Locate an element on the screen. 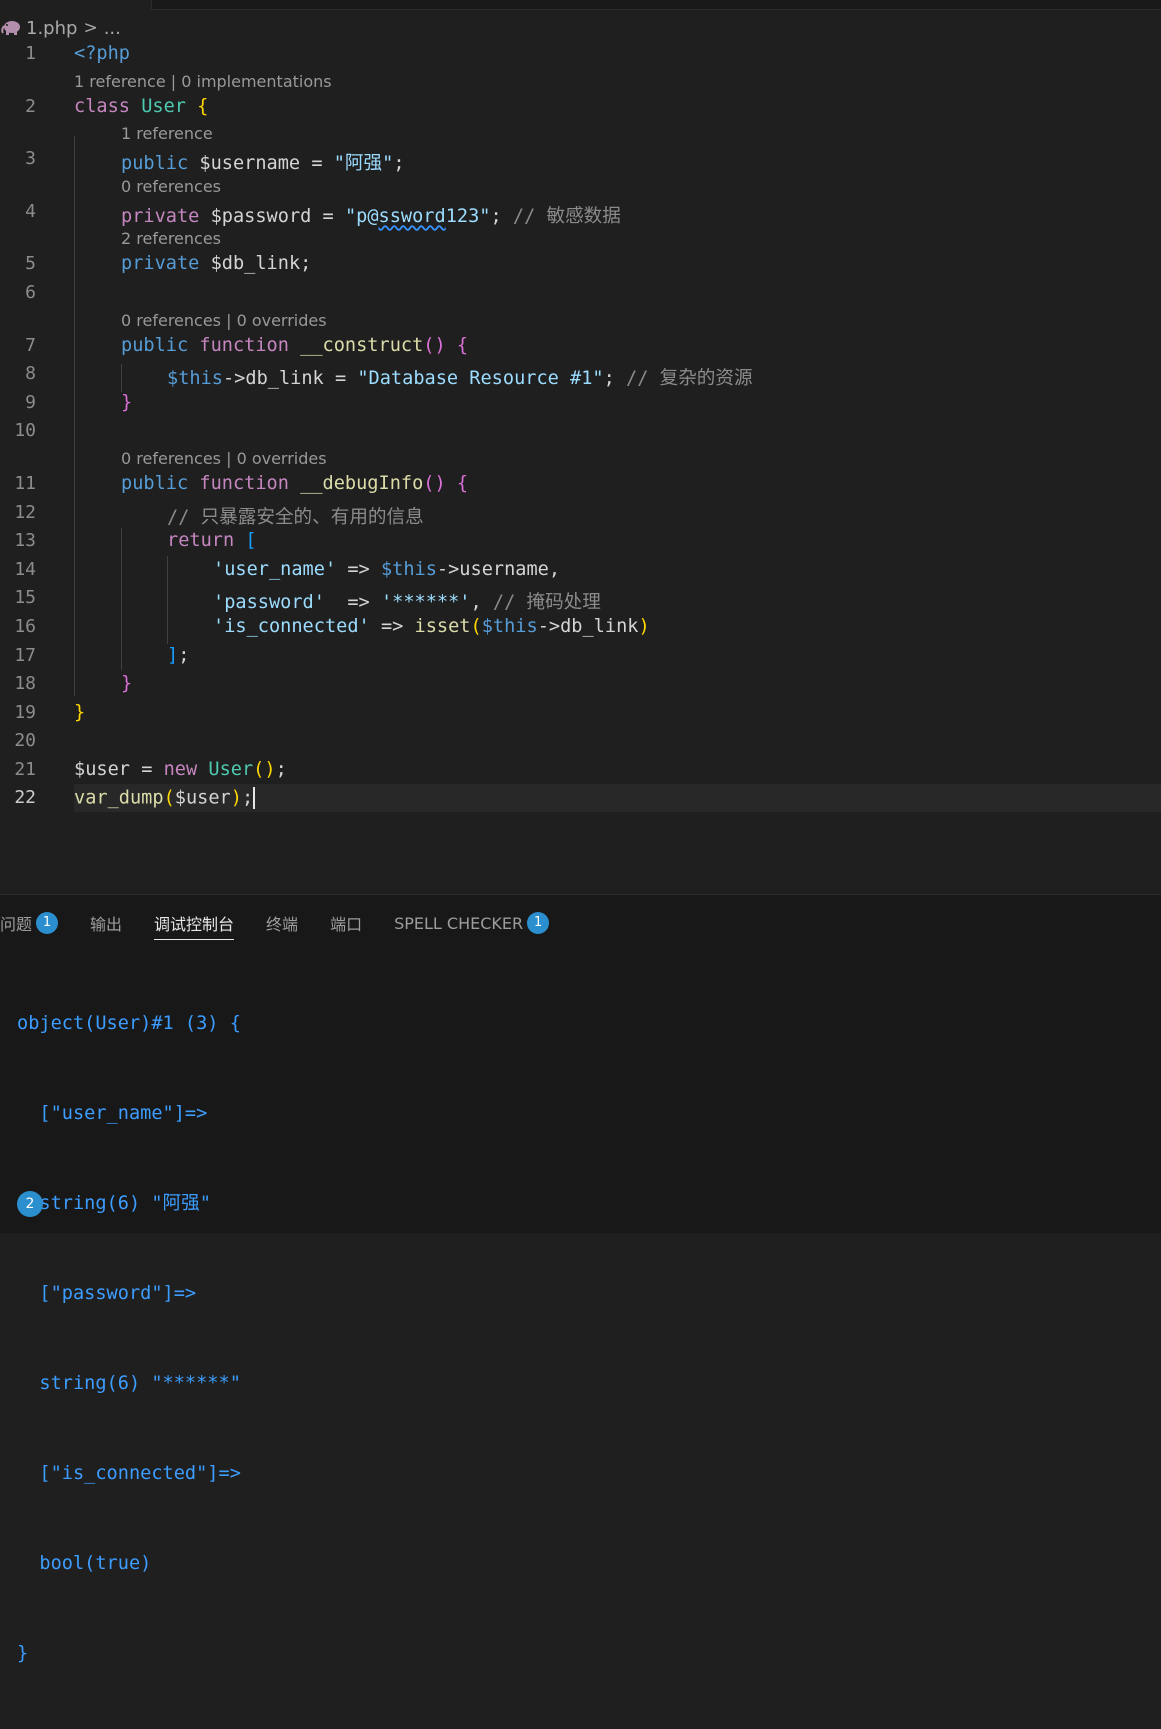 Image resolution: width=1161 pixels, height=1729 pixels. codelens-text: 0 references is located at coordinates (171, 186).